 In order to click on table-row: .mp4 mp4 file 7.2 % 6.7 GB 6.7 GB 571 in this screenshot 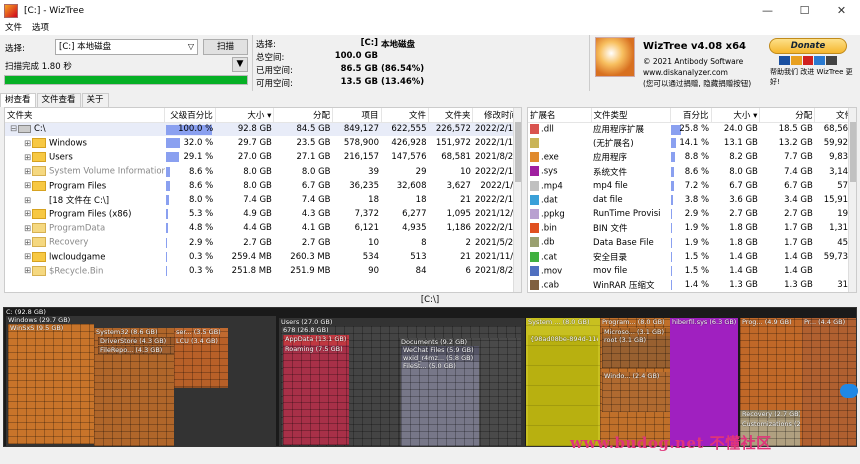, I will do `click(692, 186)`.